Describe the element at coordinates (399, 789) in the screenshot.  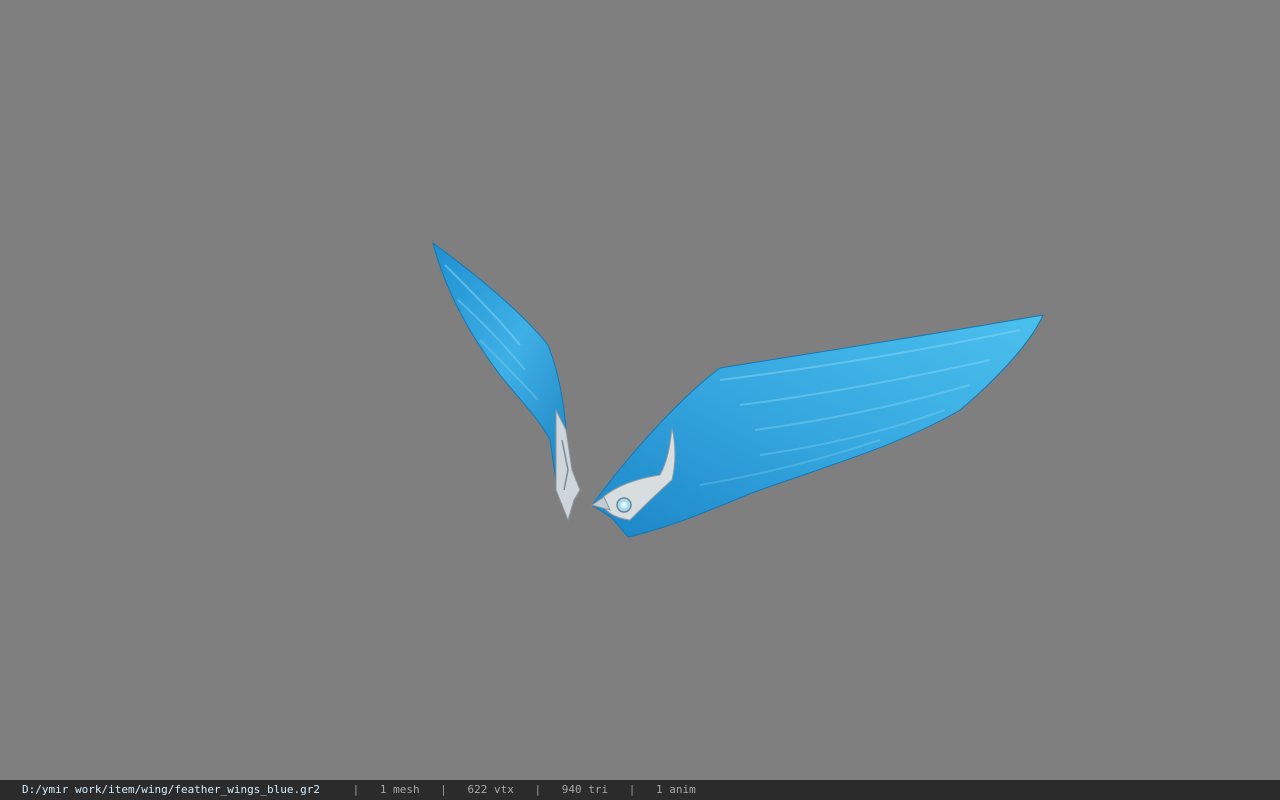
I see `mesh-count: 1 mesh` at that location.